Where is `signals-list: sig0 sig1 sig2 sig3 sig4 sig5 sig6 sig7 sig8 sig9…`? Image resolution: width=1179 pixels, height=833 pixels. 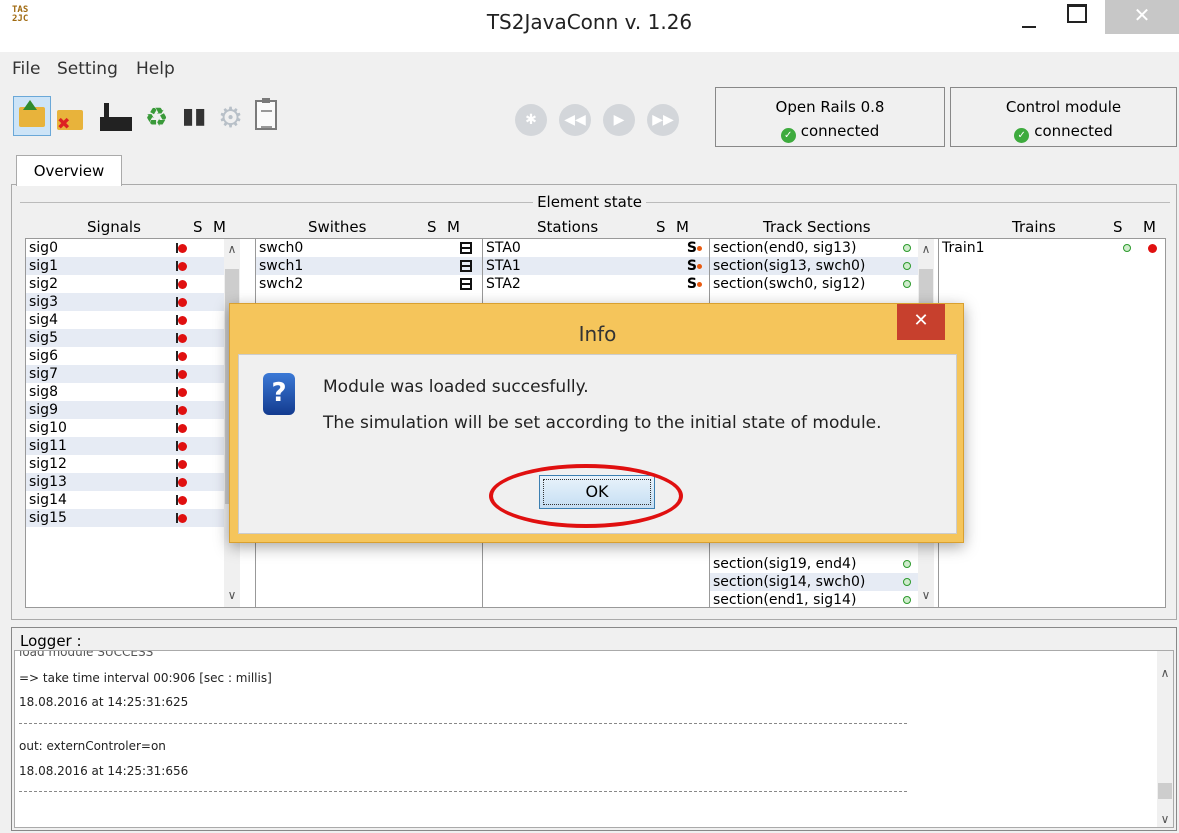 signals-list: sig0 sig1 sig2 sig3 sig4 sig5 sig6 sig7 sig8 sig9… is located at coordinates (140, 423).